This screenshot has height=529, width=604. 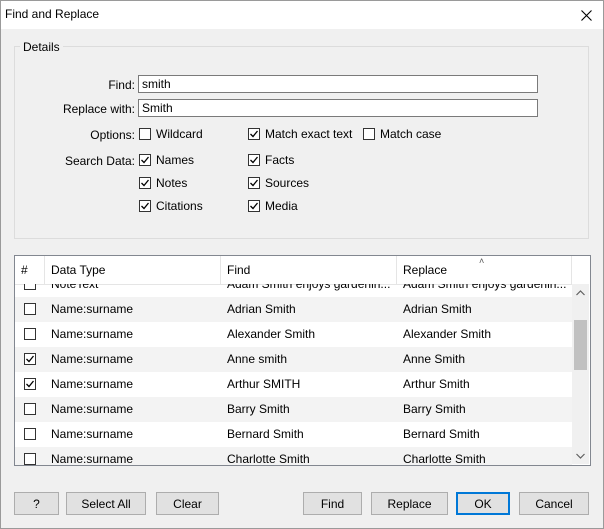 What do you see at coordinates (580, 345) in the screenshot?
I see `scrollbar-thumb` at bounding box center [580, 345].